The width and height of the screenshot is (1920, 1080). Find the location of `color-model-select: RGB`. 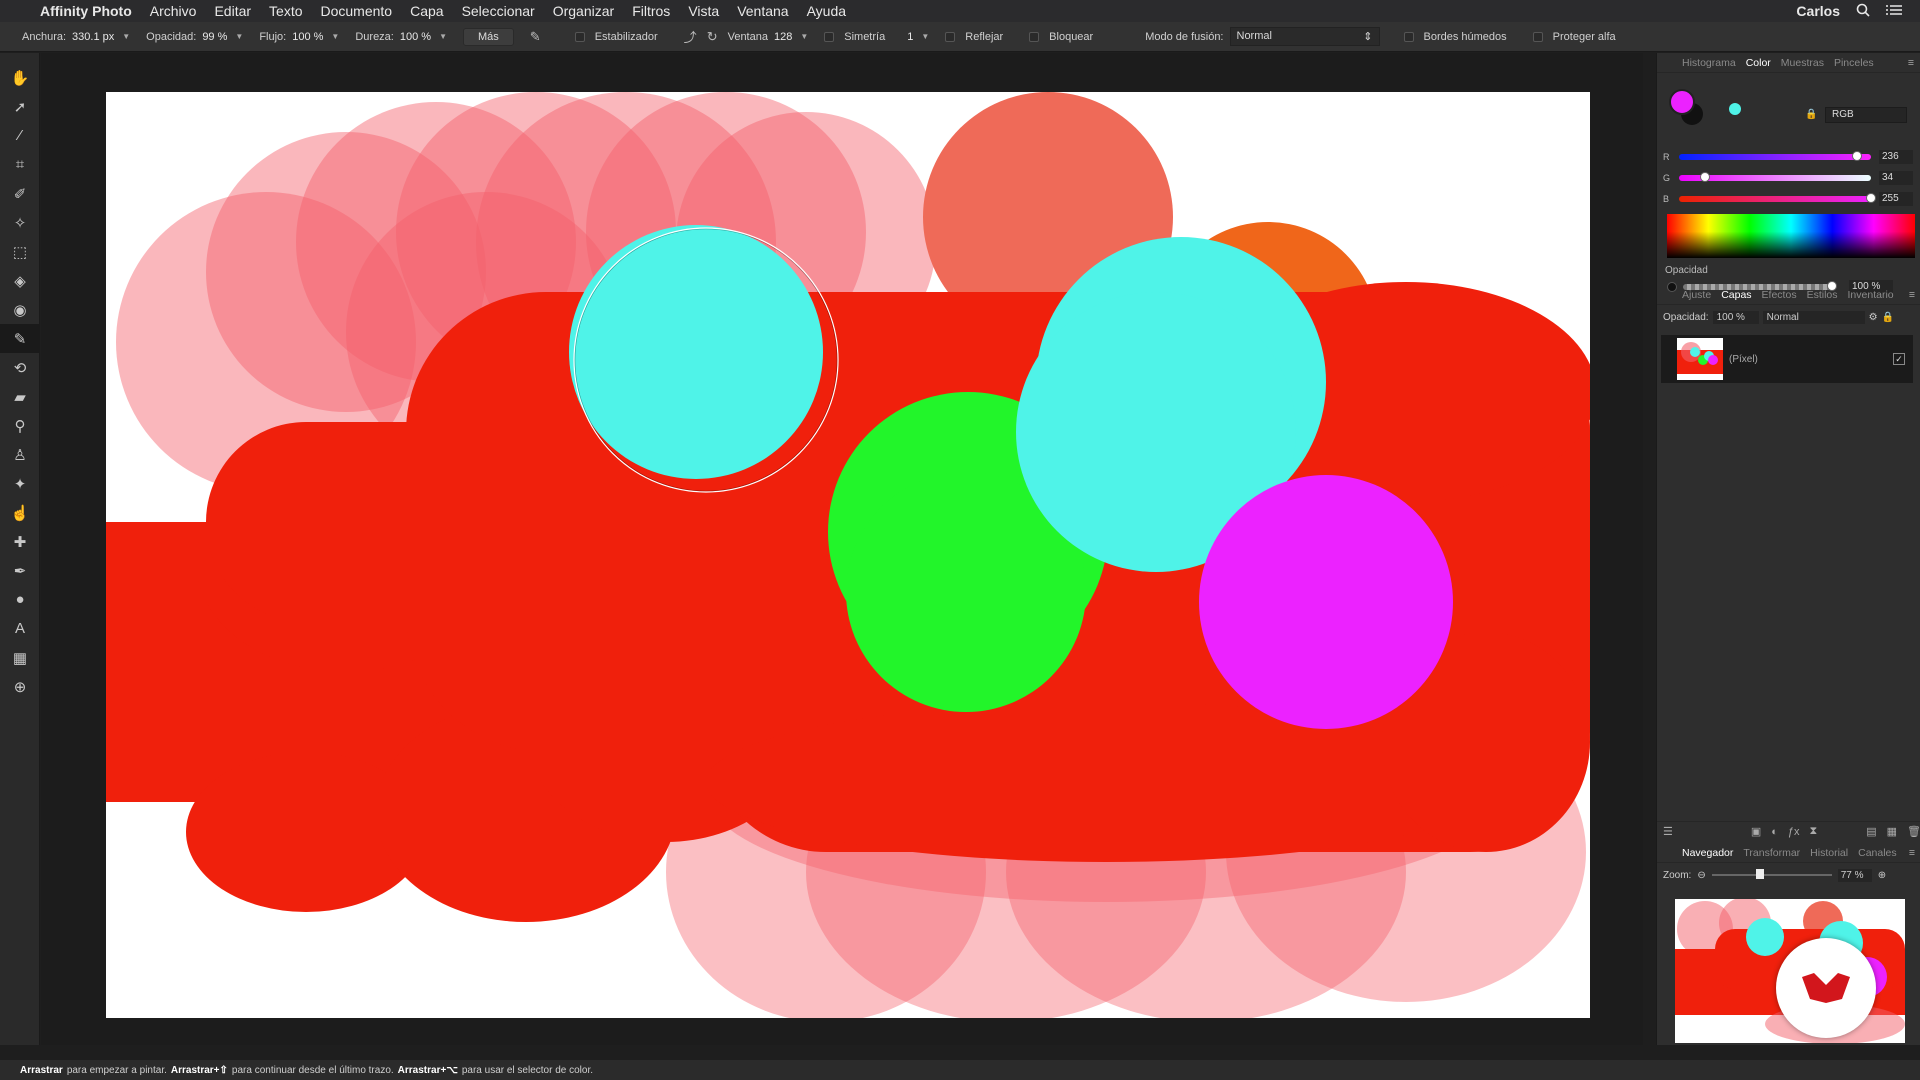

color-model-select: RGB is located at coordinates (1866, 115).